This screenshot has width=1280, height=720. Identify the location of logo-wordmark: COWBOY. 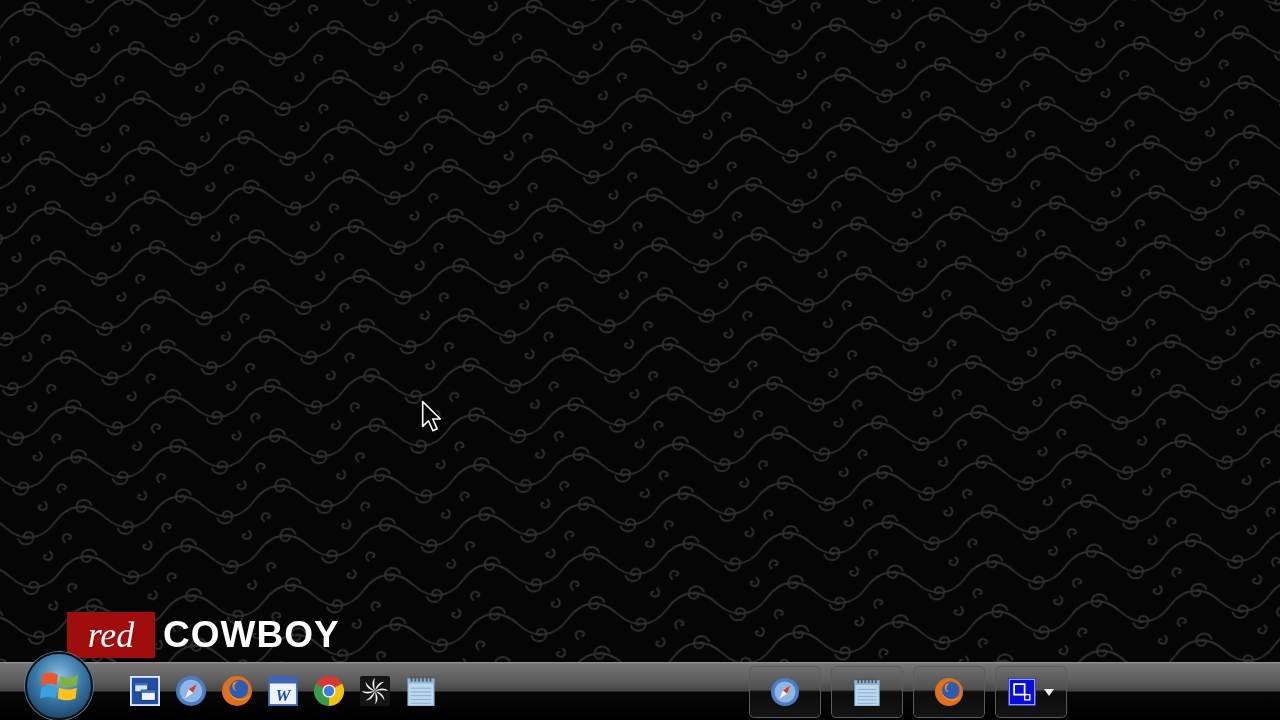
(251, 635).